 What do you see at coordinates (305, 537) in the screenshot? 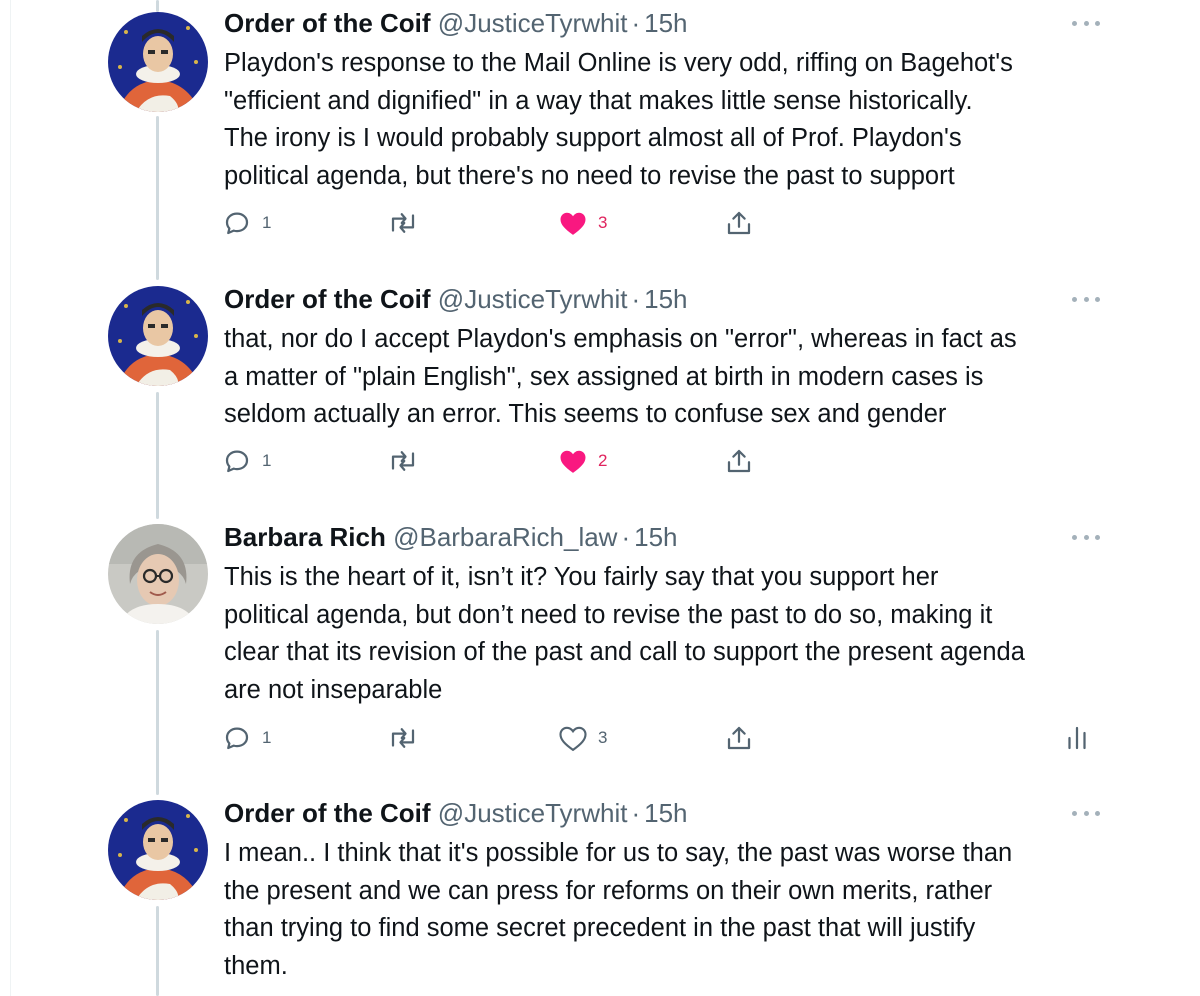
I see `author-name: Barbara Rich` at bounding box center [305, 537].